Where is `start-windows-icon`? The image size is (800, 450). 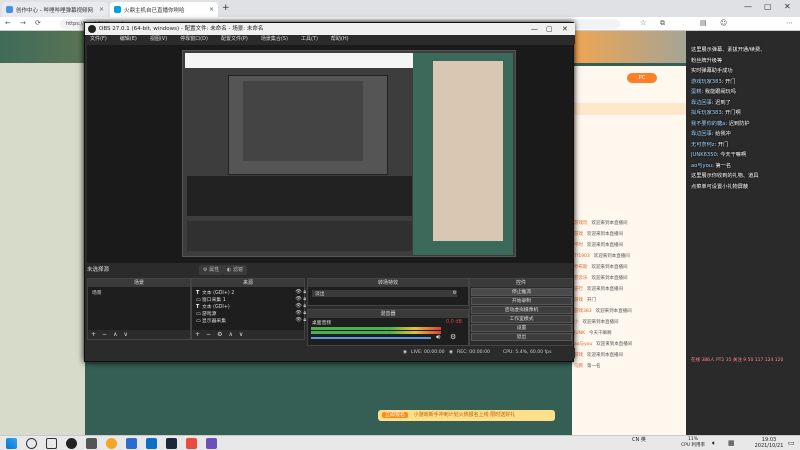
start-windows-icon is located at coordinates (11, 443).